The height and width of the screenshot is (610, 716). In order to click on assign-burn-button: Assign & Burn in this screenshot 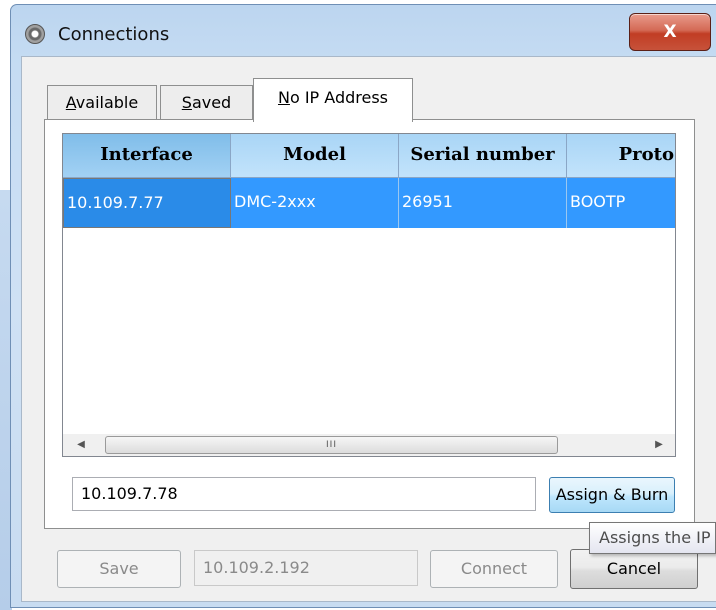, I will do `click(612, 495)`.